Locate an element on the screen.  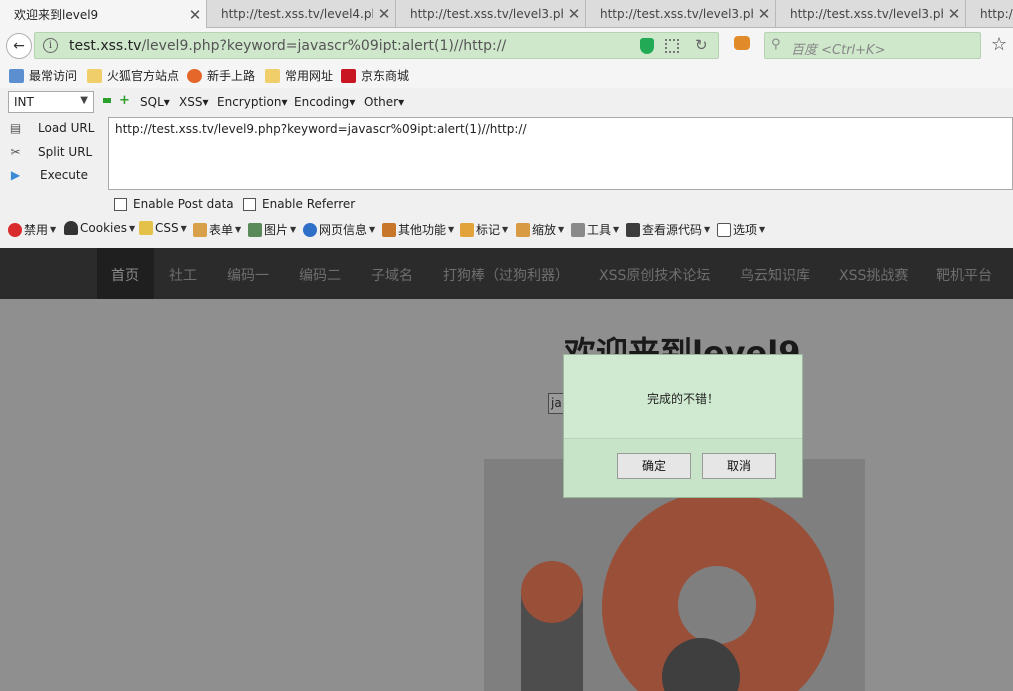
dev-label: 禁用 is located at coordinates (36, 230).